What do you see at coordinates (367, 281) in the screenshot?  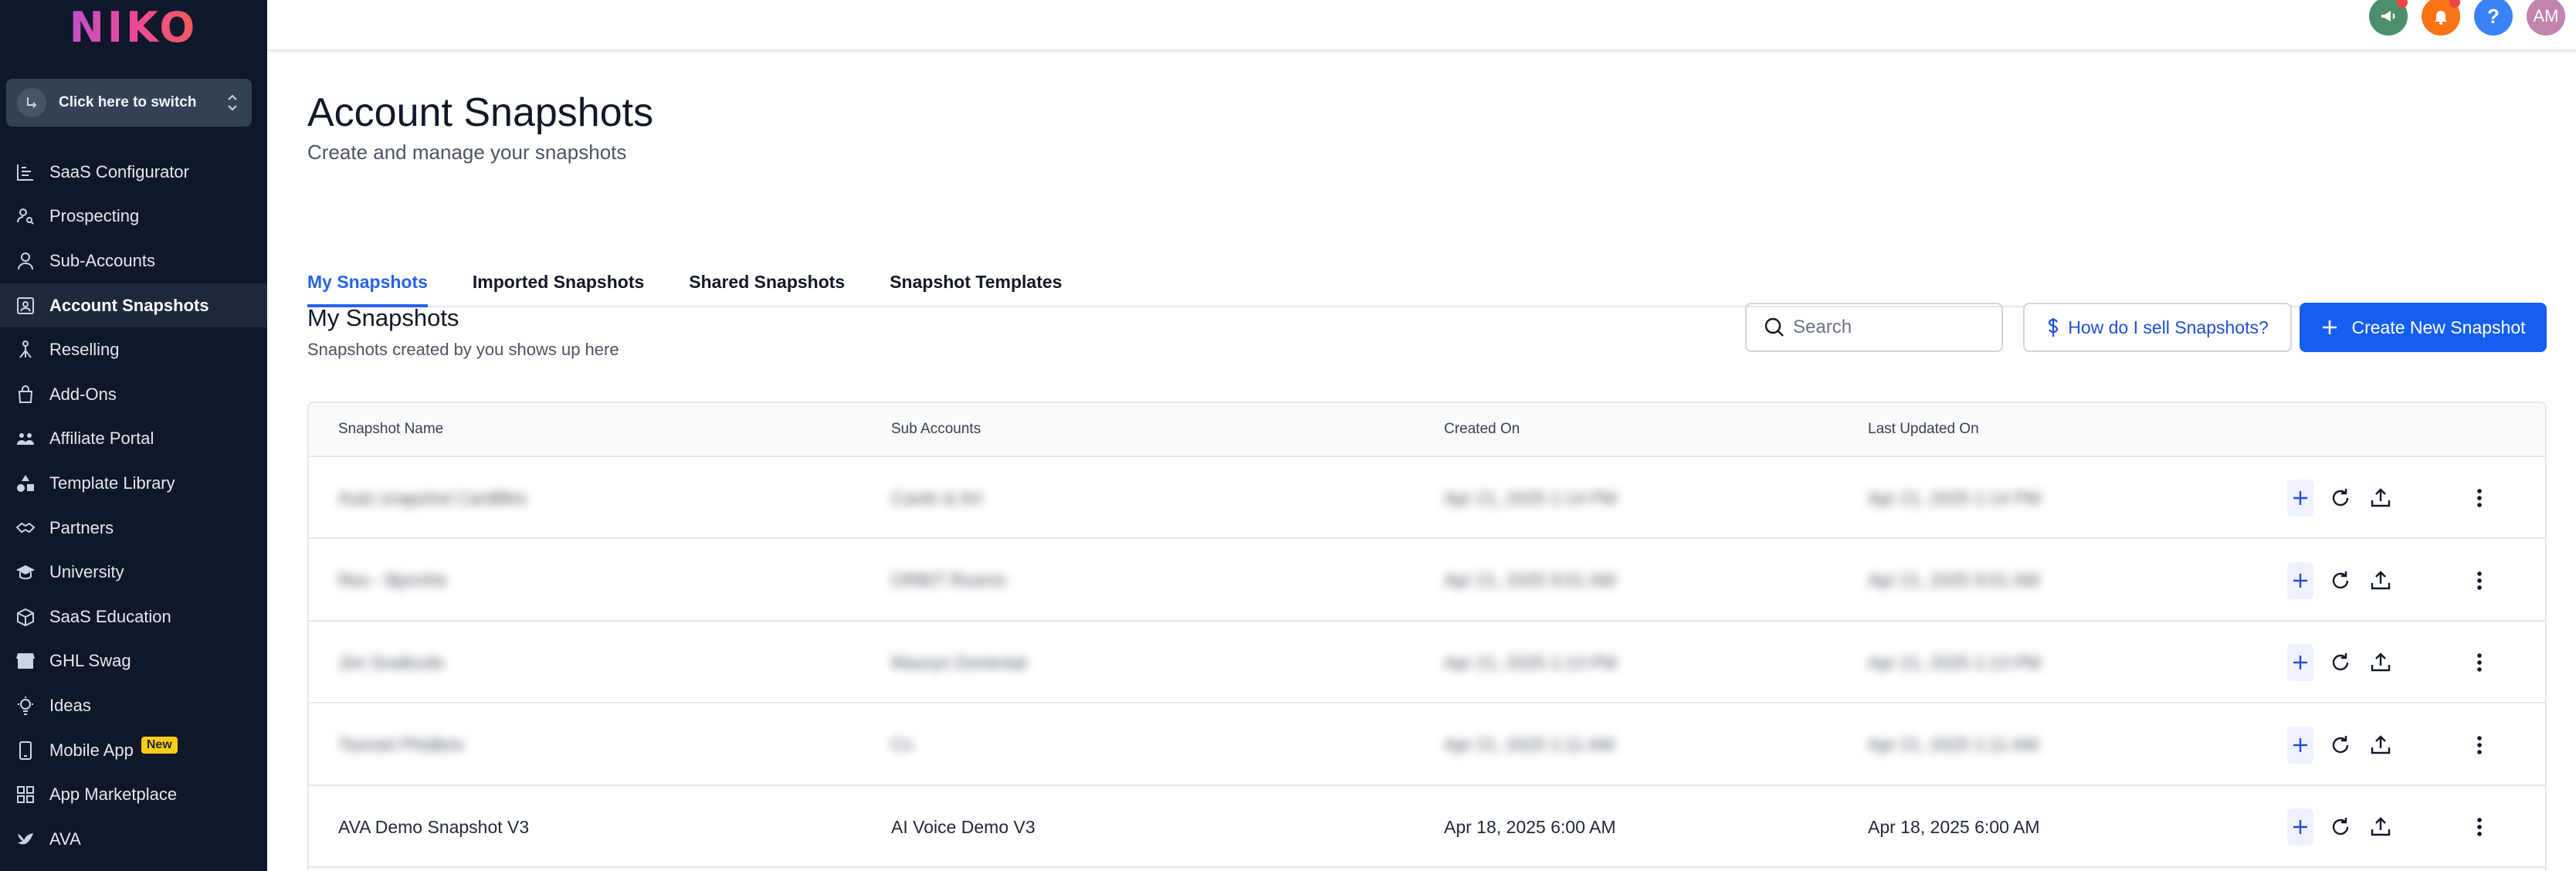 I see `tab-my-snapshots: My Snapshots` at bounding box center [367, 281].